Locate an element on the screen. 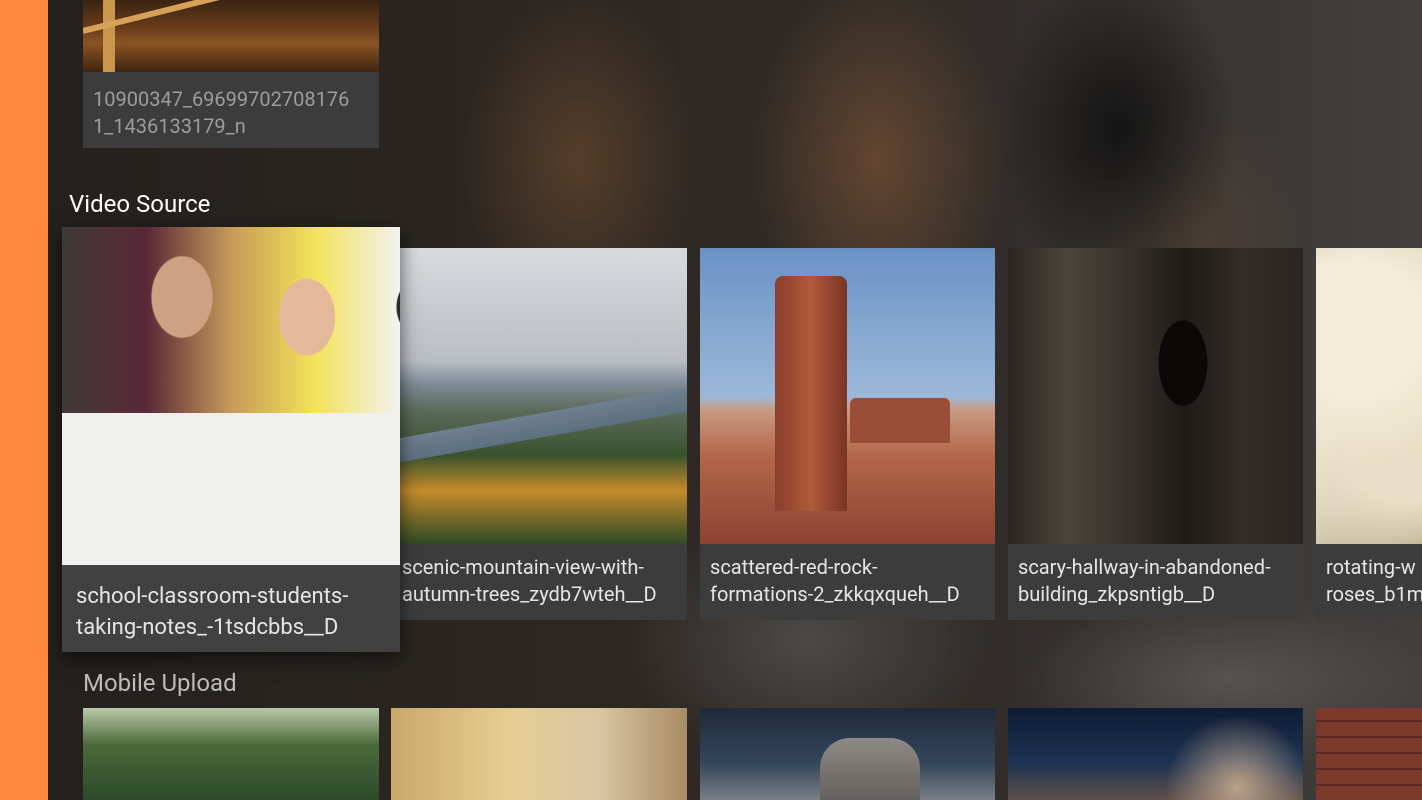 This screenshot has height=800, width=1422. media-card: rotating-w roses_b1m is located at coordinates (1369, 434).